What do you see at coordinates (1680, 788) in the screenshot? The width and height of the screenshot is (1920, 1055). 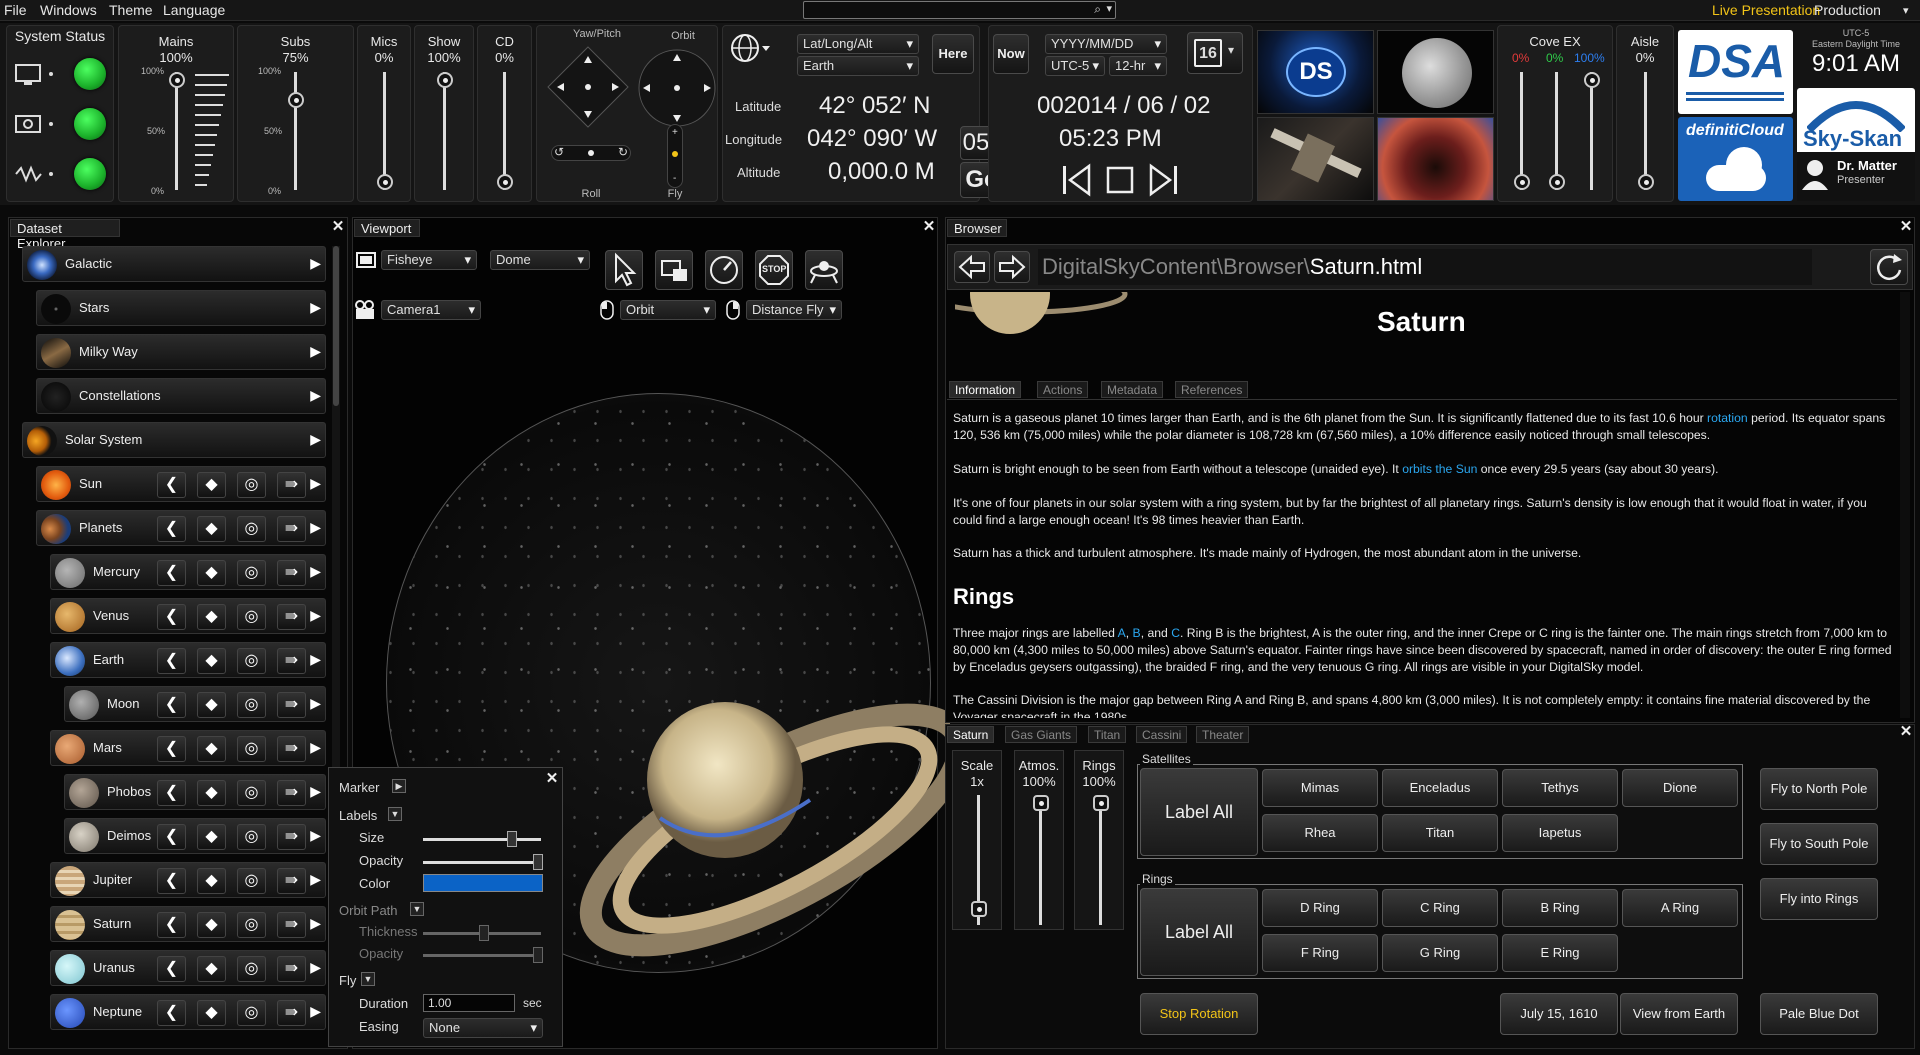 I see `satellite-button: Dione` at bounding box center [1680, 788].